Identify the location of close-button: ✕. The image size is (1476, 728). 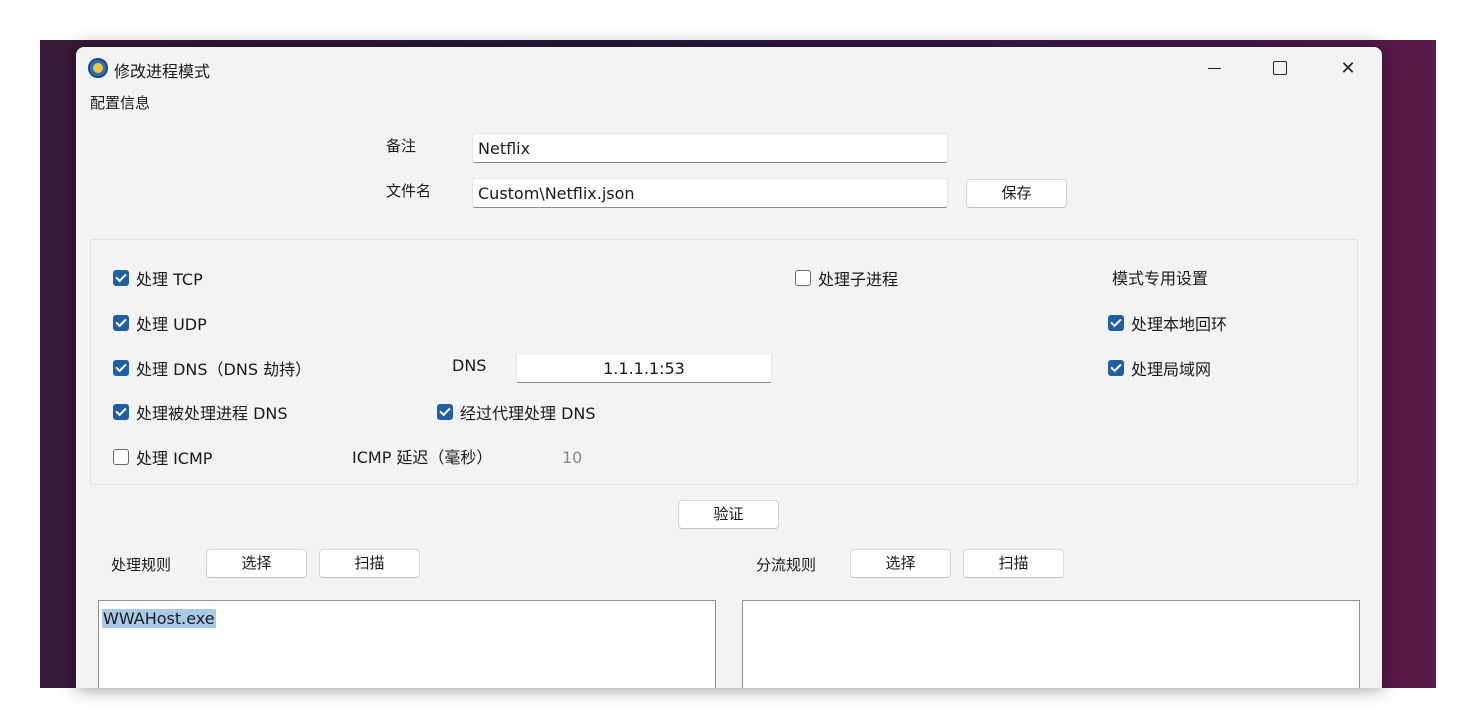
(1348, 68).